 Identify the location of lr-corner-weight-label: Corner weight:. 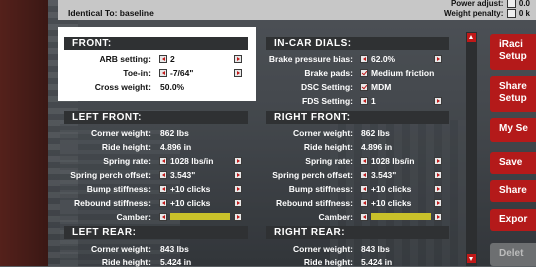
(121, 249).